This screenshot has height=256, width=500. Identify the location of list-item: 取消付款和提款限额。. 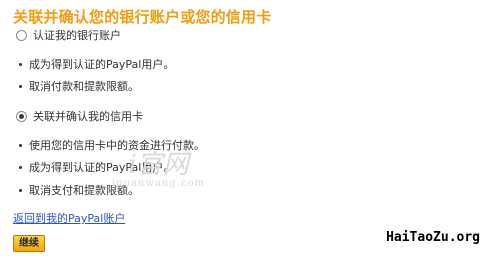
(79, 86).